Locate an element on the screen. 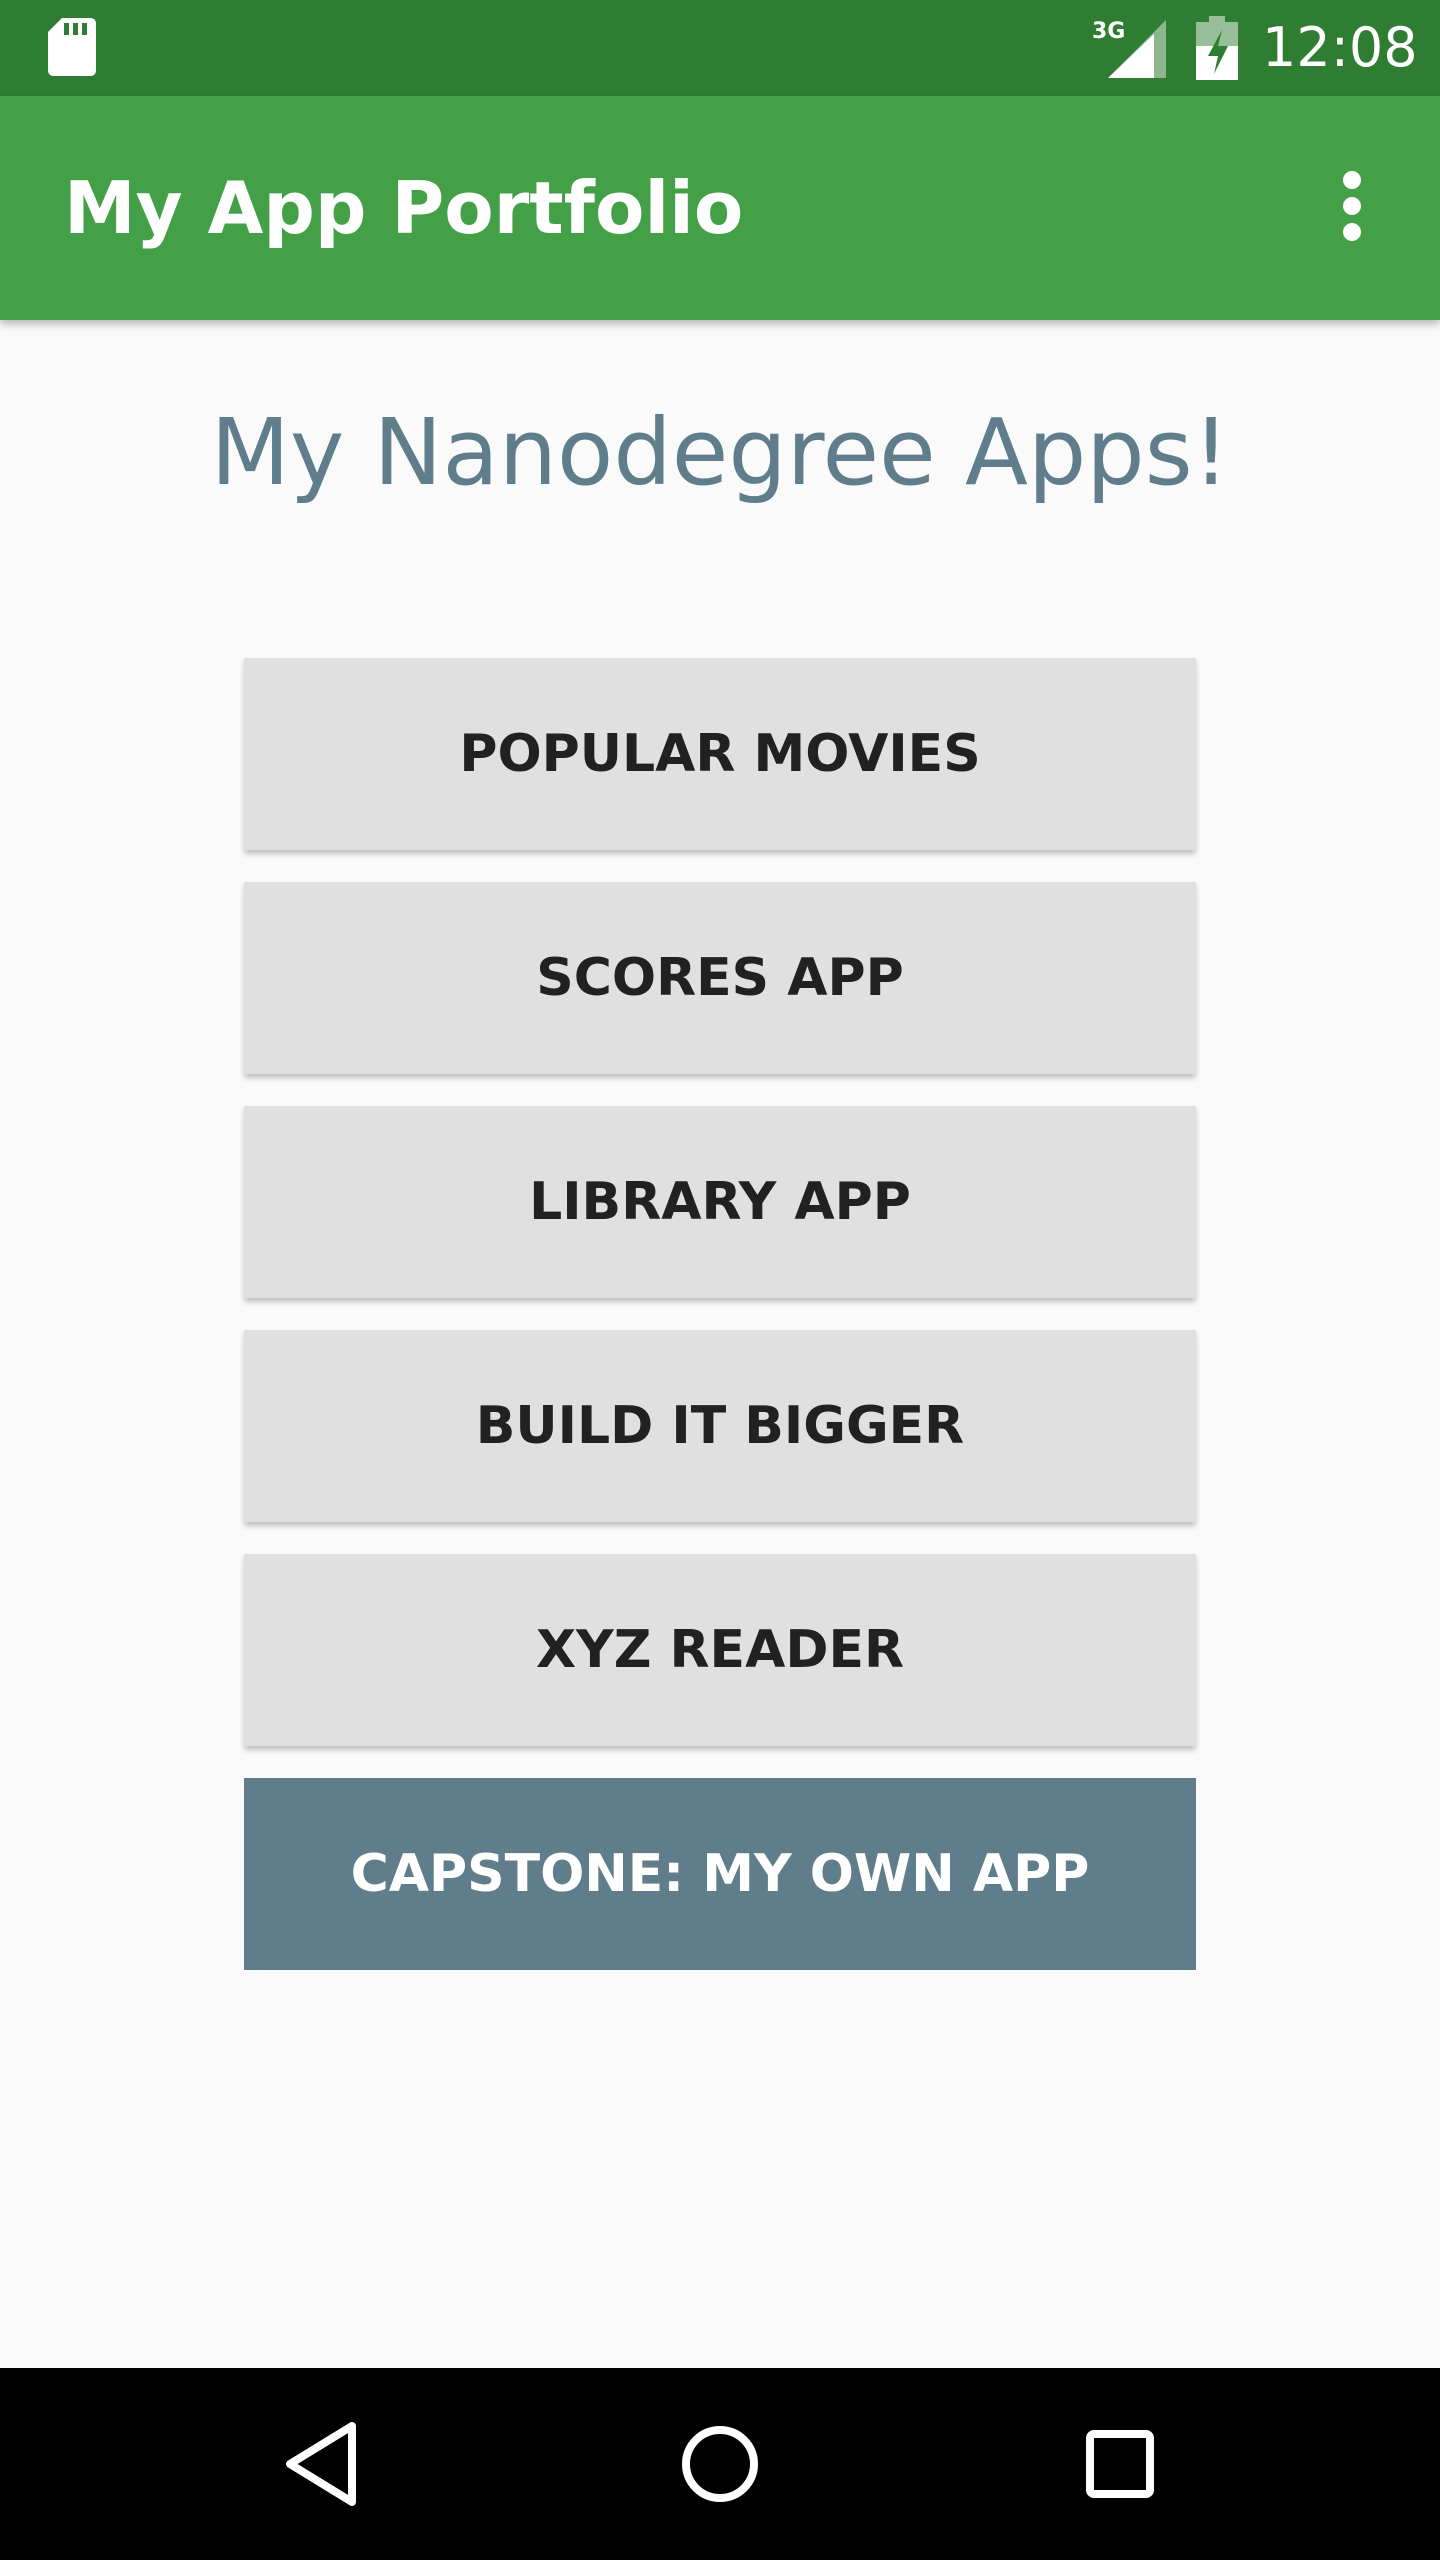  home-icon is located at coordinates (720, 2464).